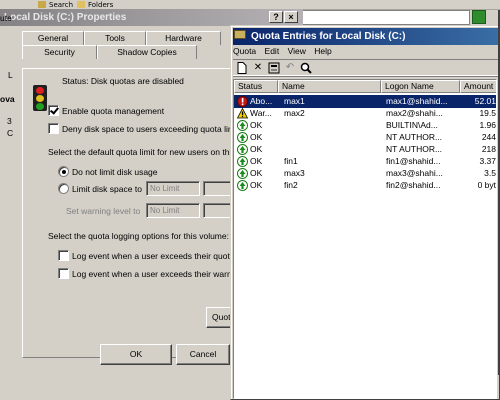 The image size is (500, 400). What do you see at coordinates (291, 17) in the screenshot?
I see `close-button: ×` at bounding box center [291, 17].